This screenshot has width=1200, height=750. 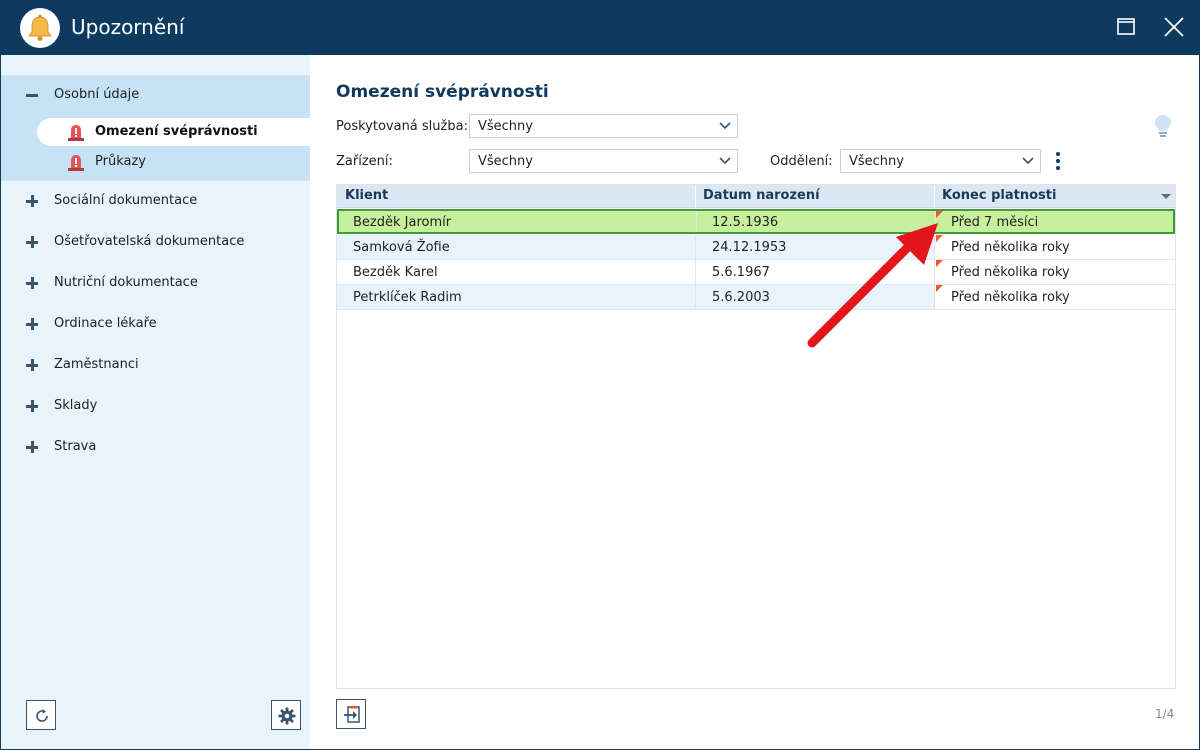 I want to click on sort-descending-icon, so click(x=1166, y=196).